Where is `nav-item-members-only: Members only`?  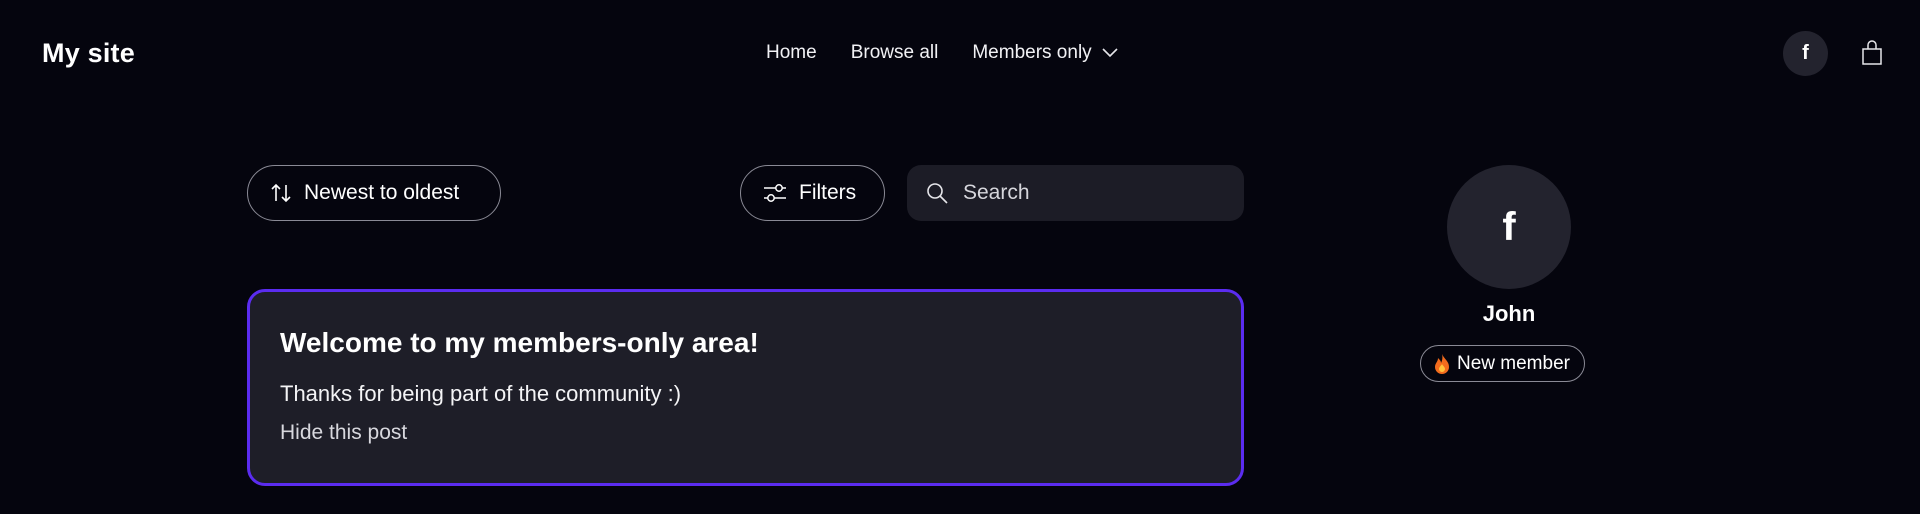 nav-item-members-only: Members only is located at coordinates (1045, 53).